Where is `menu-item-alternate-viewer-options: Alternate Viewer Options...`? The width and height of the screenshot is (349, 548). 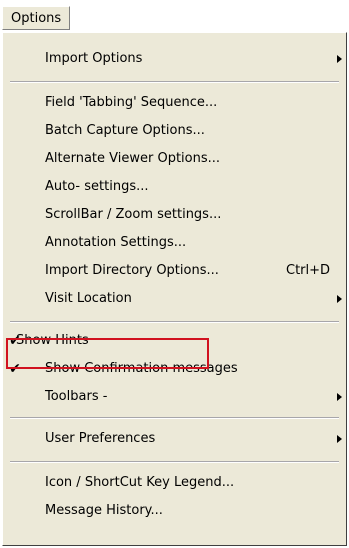
menu-item-alternate-viewer-options: Alternate Viewer Options... is located at coordinates (174, 159).